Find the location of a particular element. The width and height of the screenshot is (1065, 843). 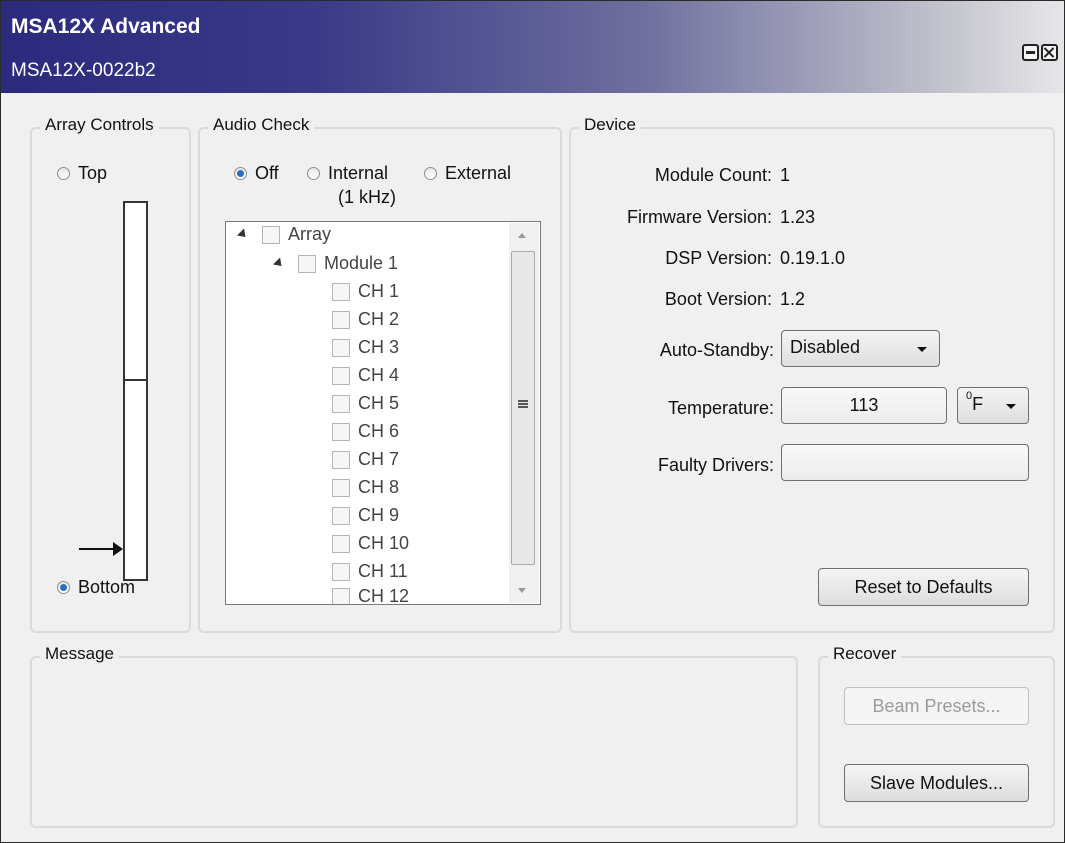

tree-item-label: Array is located at coordinates (310, 234).